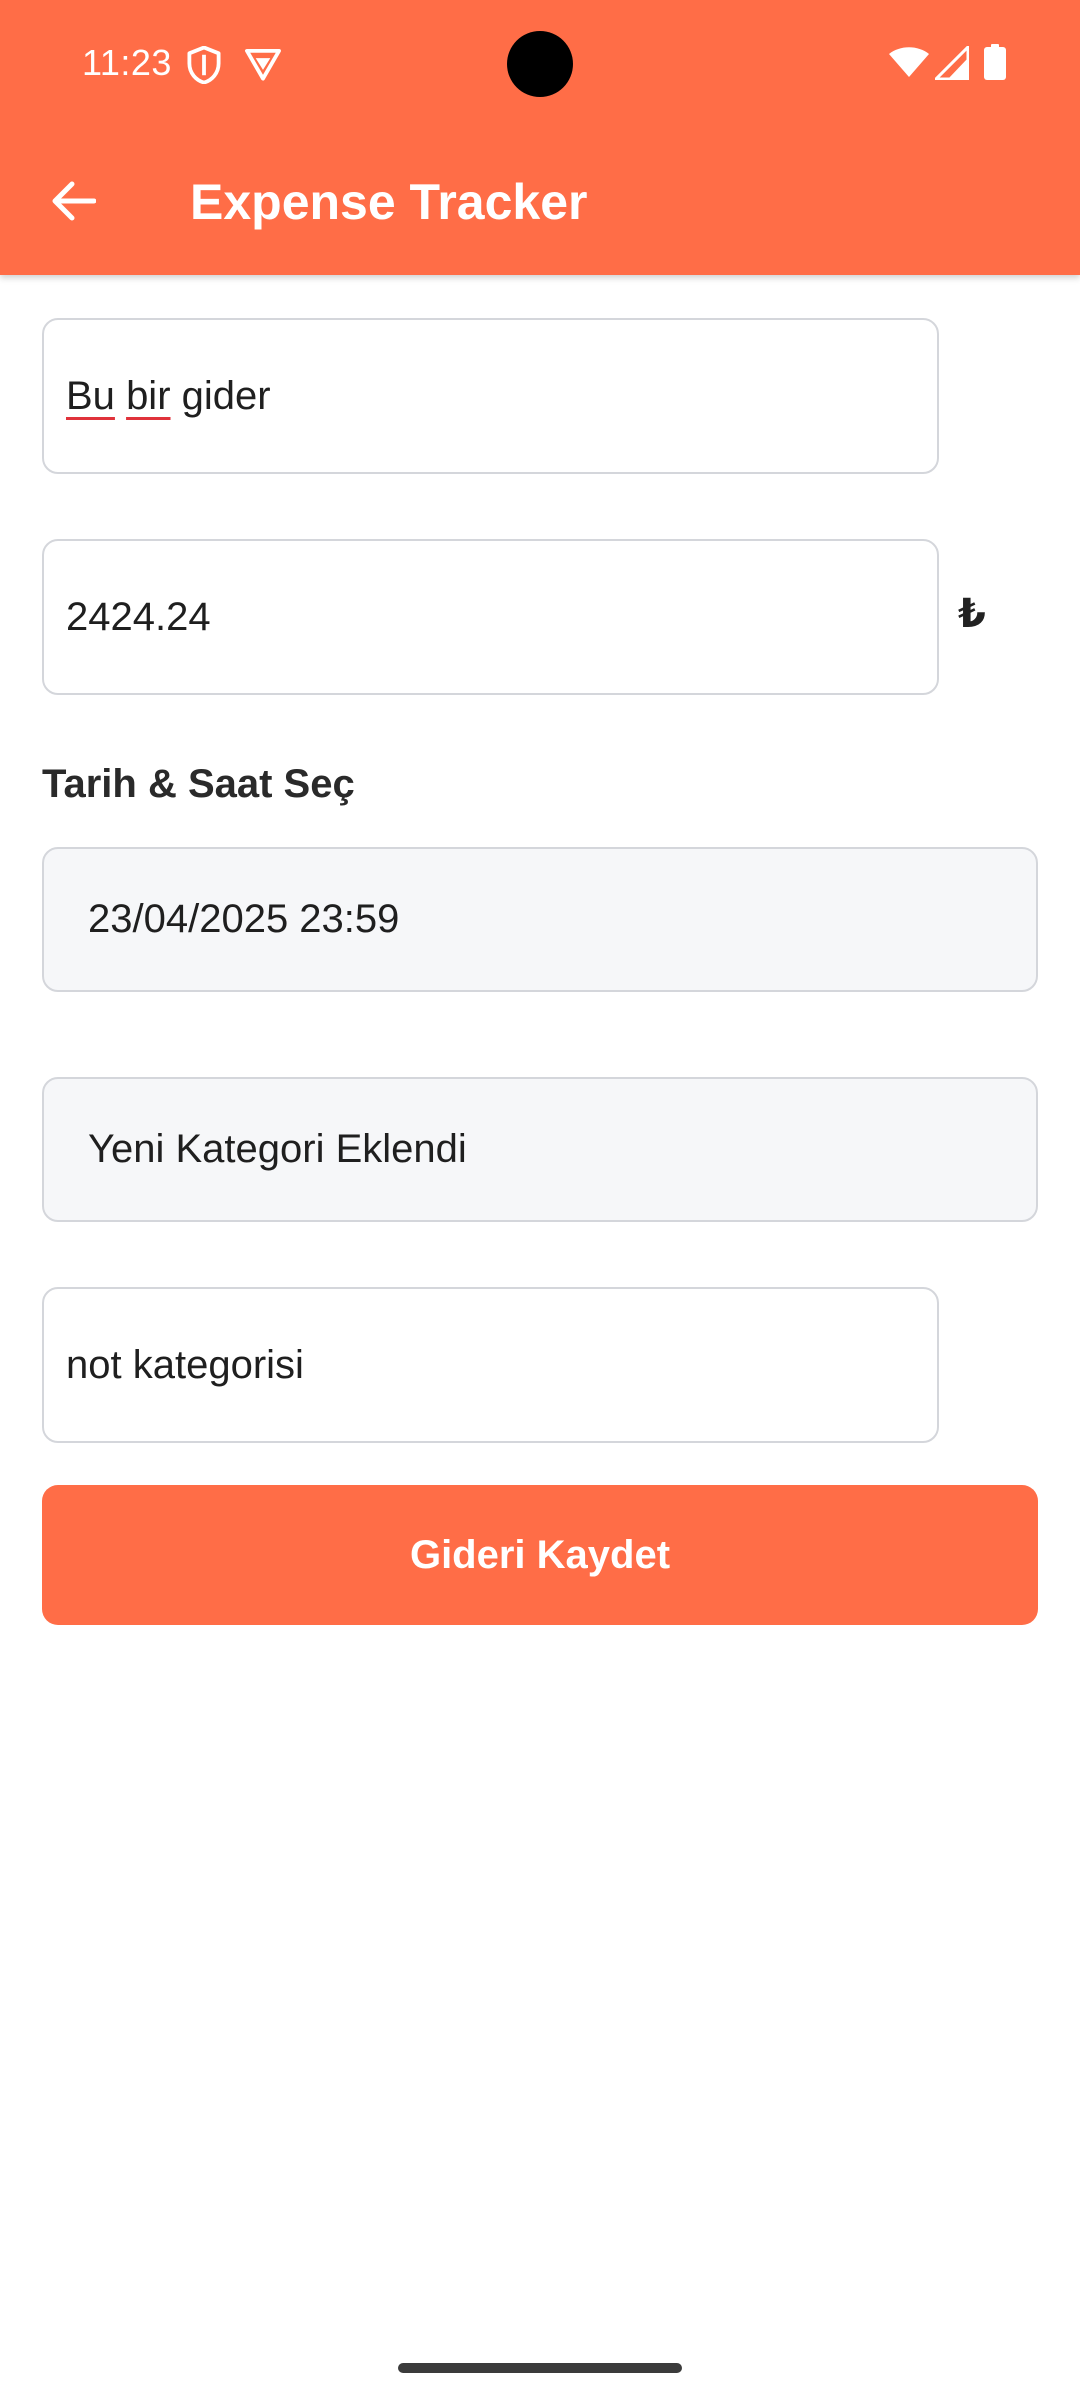  What do you see at coordinates (90, 395) in the screenshot?
I see `description-word-1: Bu` at bounding box center [90, 395].